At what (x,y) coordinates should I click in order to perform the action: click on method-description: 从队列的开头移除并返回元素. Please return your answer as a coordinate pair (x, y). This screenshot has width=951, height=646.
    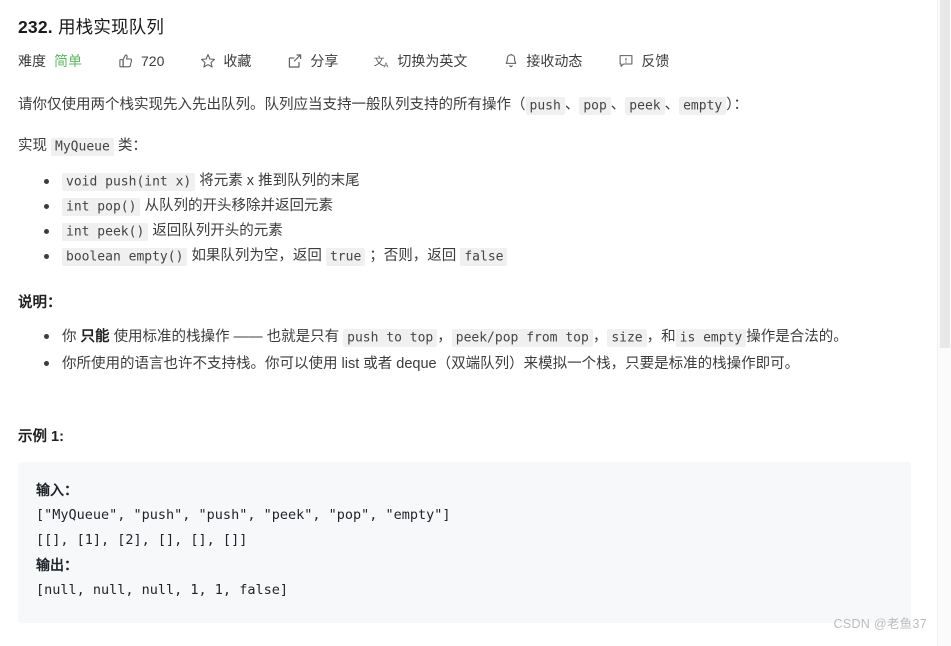
    Looking at the image, I should click on (238, 206).